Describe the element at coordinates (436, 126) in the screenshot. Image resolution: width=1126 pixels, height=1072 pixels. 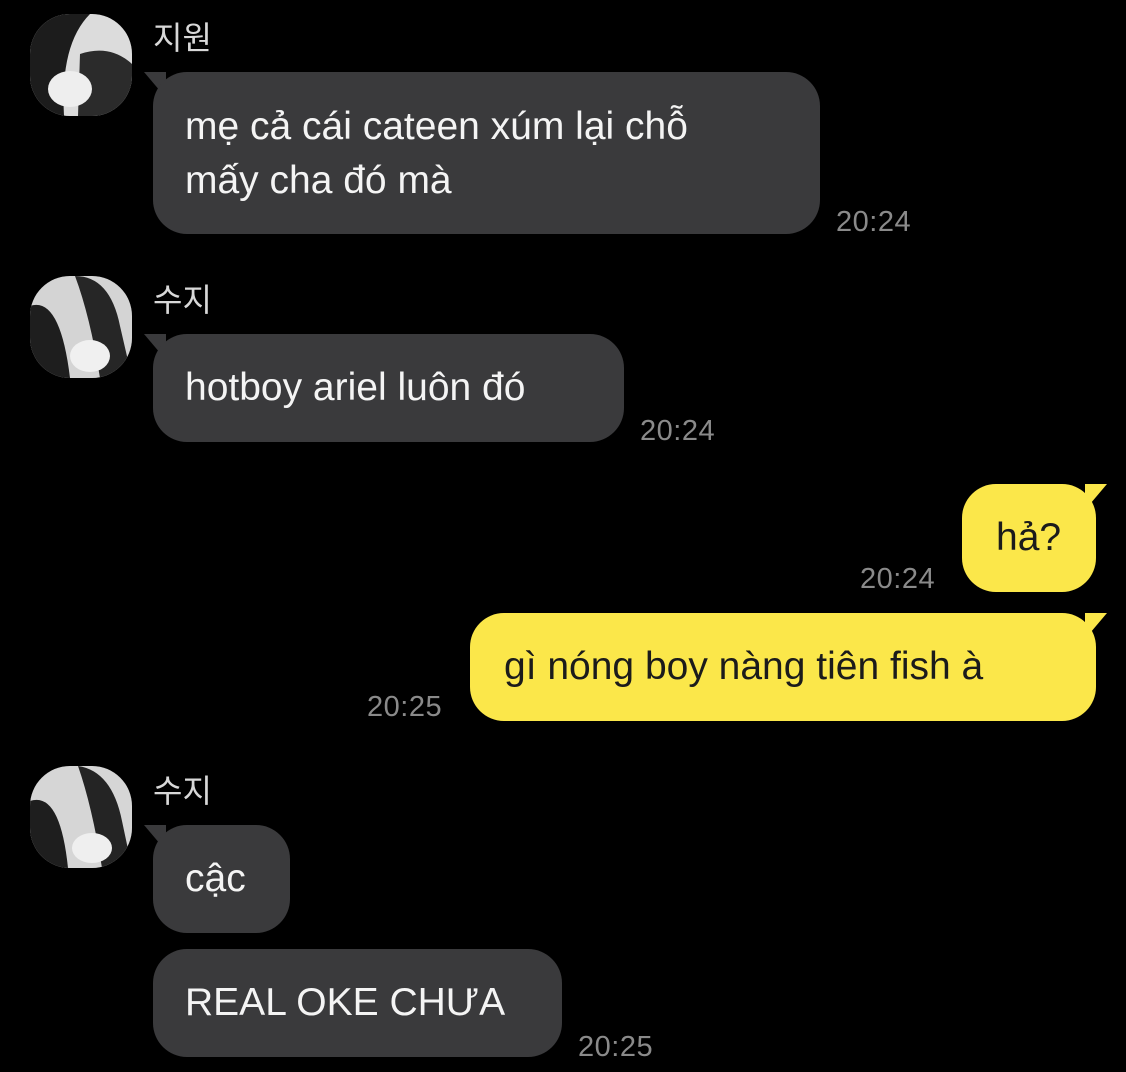
I see `message-text: mẹ cả cái cateen xúm lại chỗ` at that location.